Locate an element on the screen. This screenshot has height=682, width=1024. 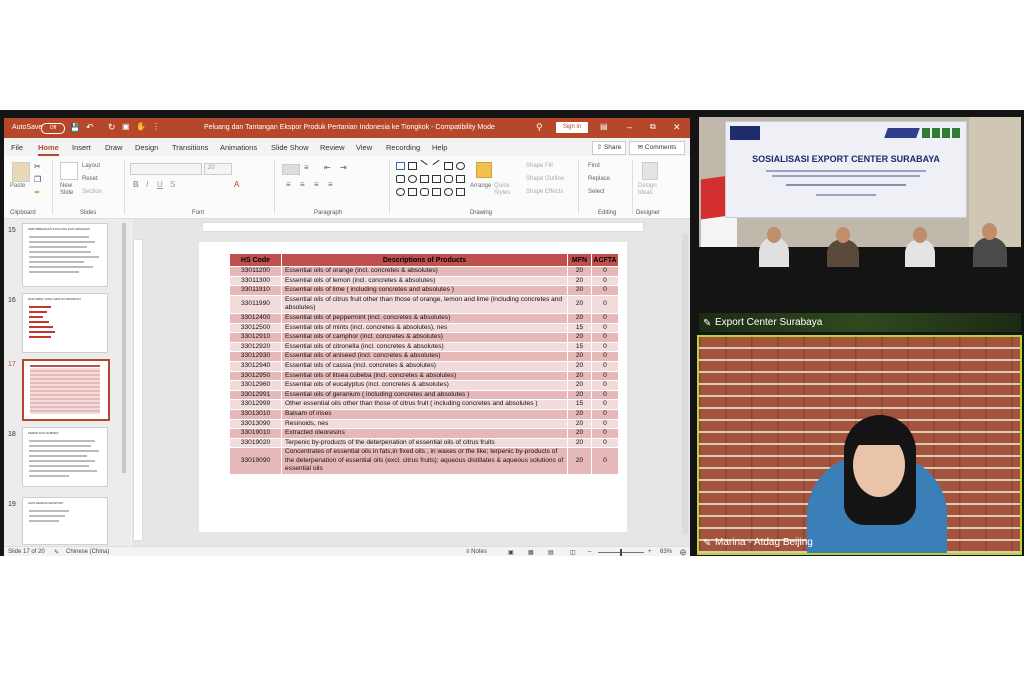
slide-thumbnail-16: DOKUMEN YANG HARUS DISIAPKAN is located at coordinates (65, 323).